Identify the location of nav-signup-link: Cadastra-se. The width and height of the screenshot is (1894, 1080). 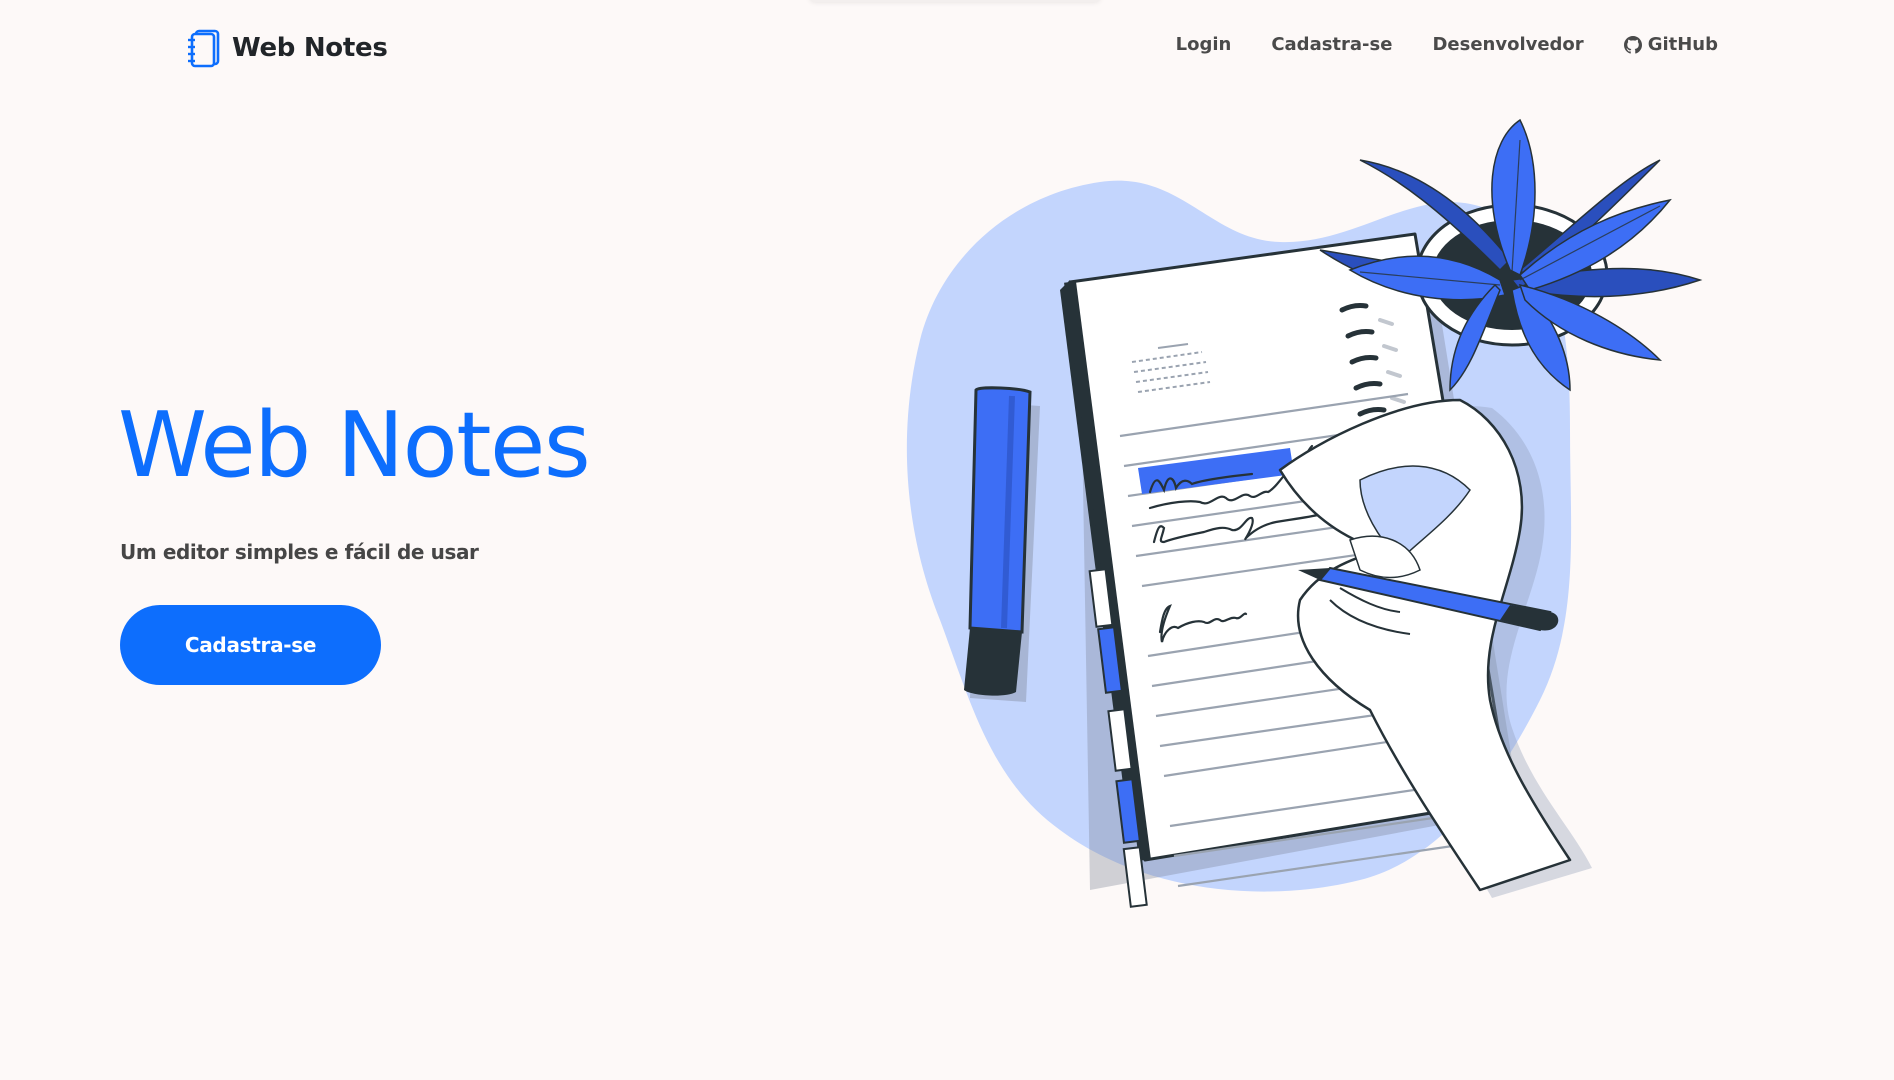
(1331, 44).